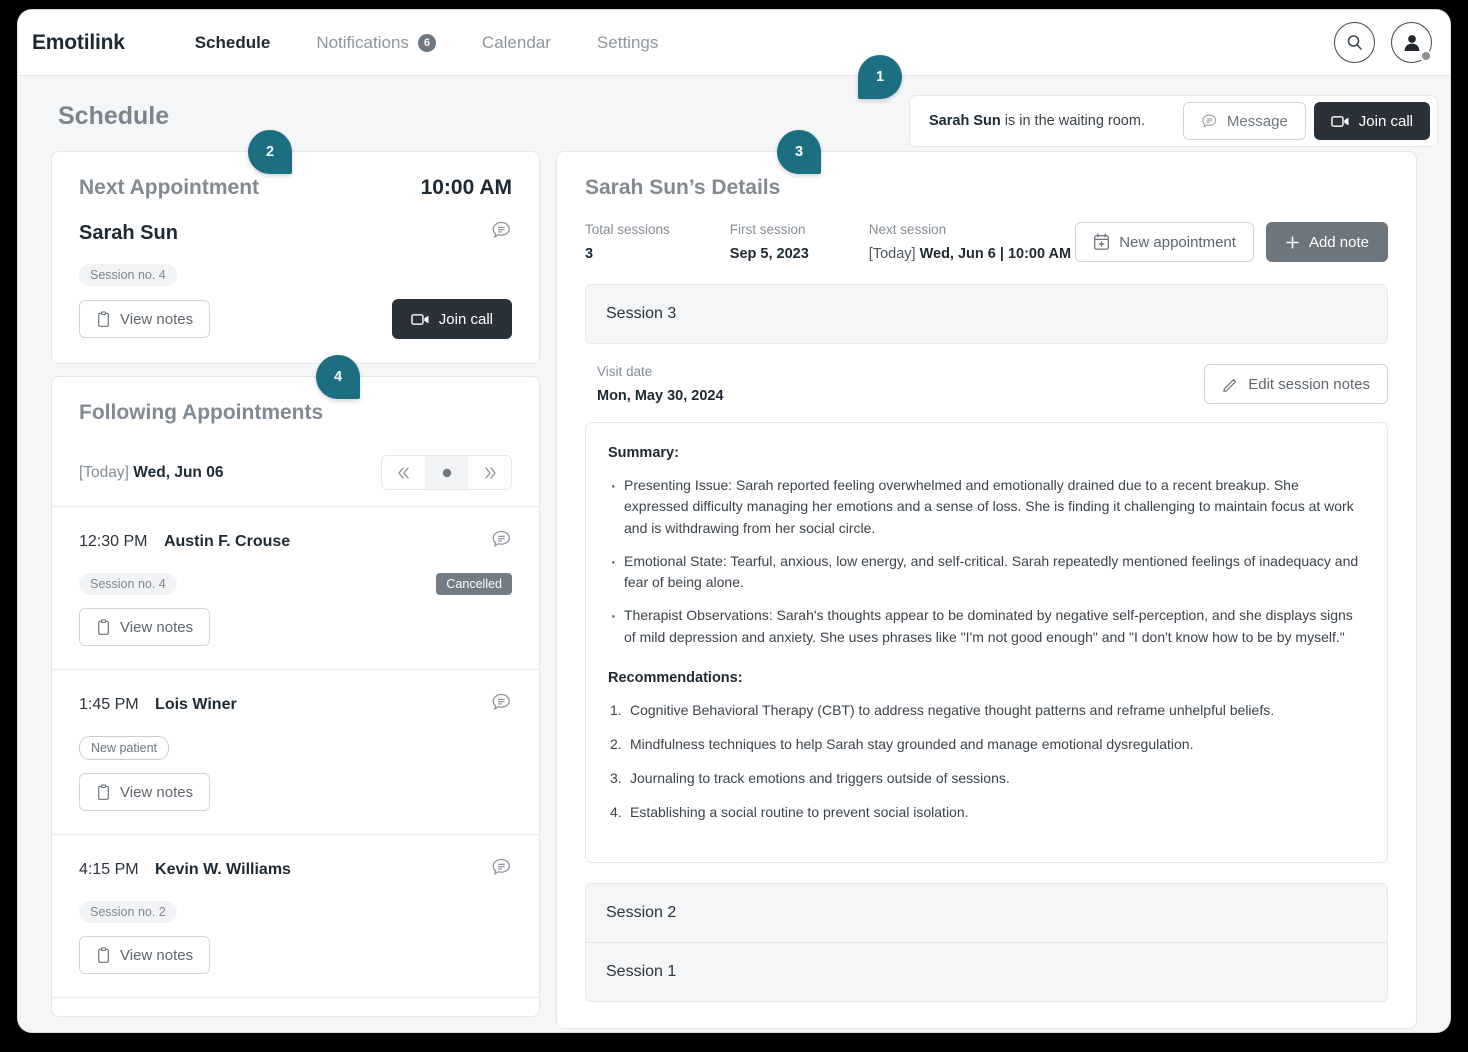 The image size is (1468, 1052). What do you see at coordinates (1292, 242) in the screenshot?
I see `plus-icon` at bounding box center [1292, 242].